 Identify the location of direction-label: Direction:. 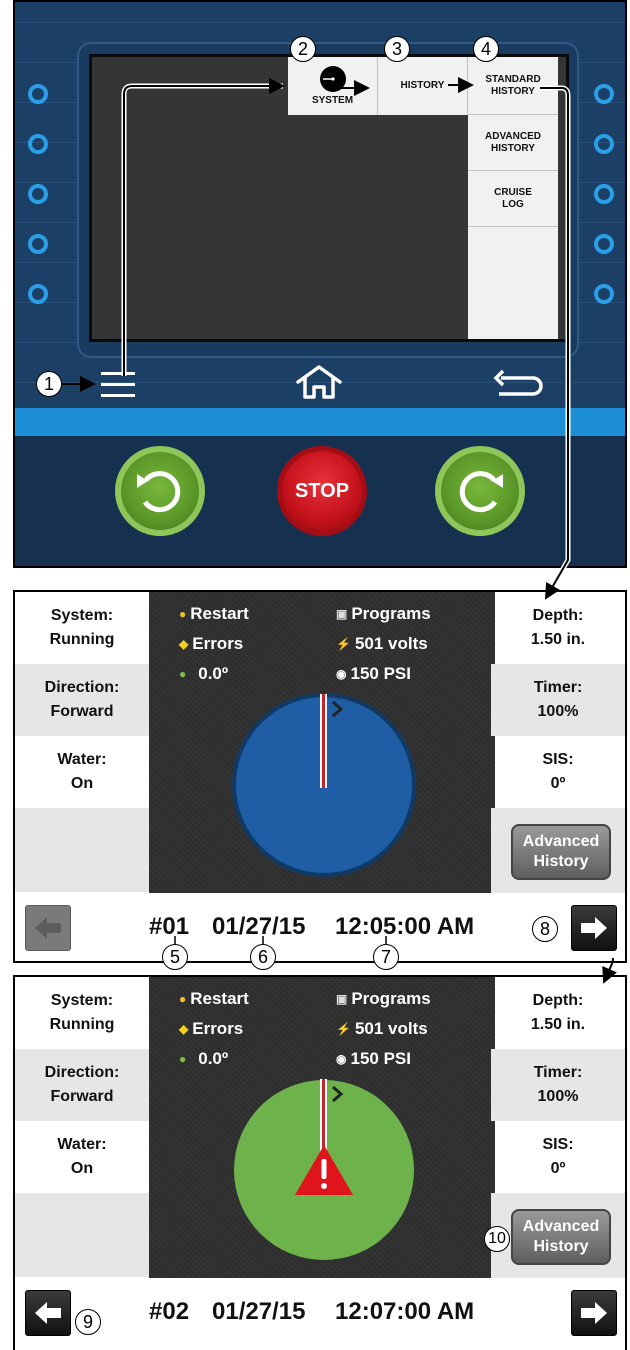
(82, 1072).